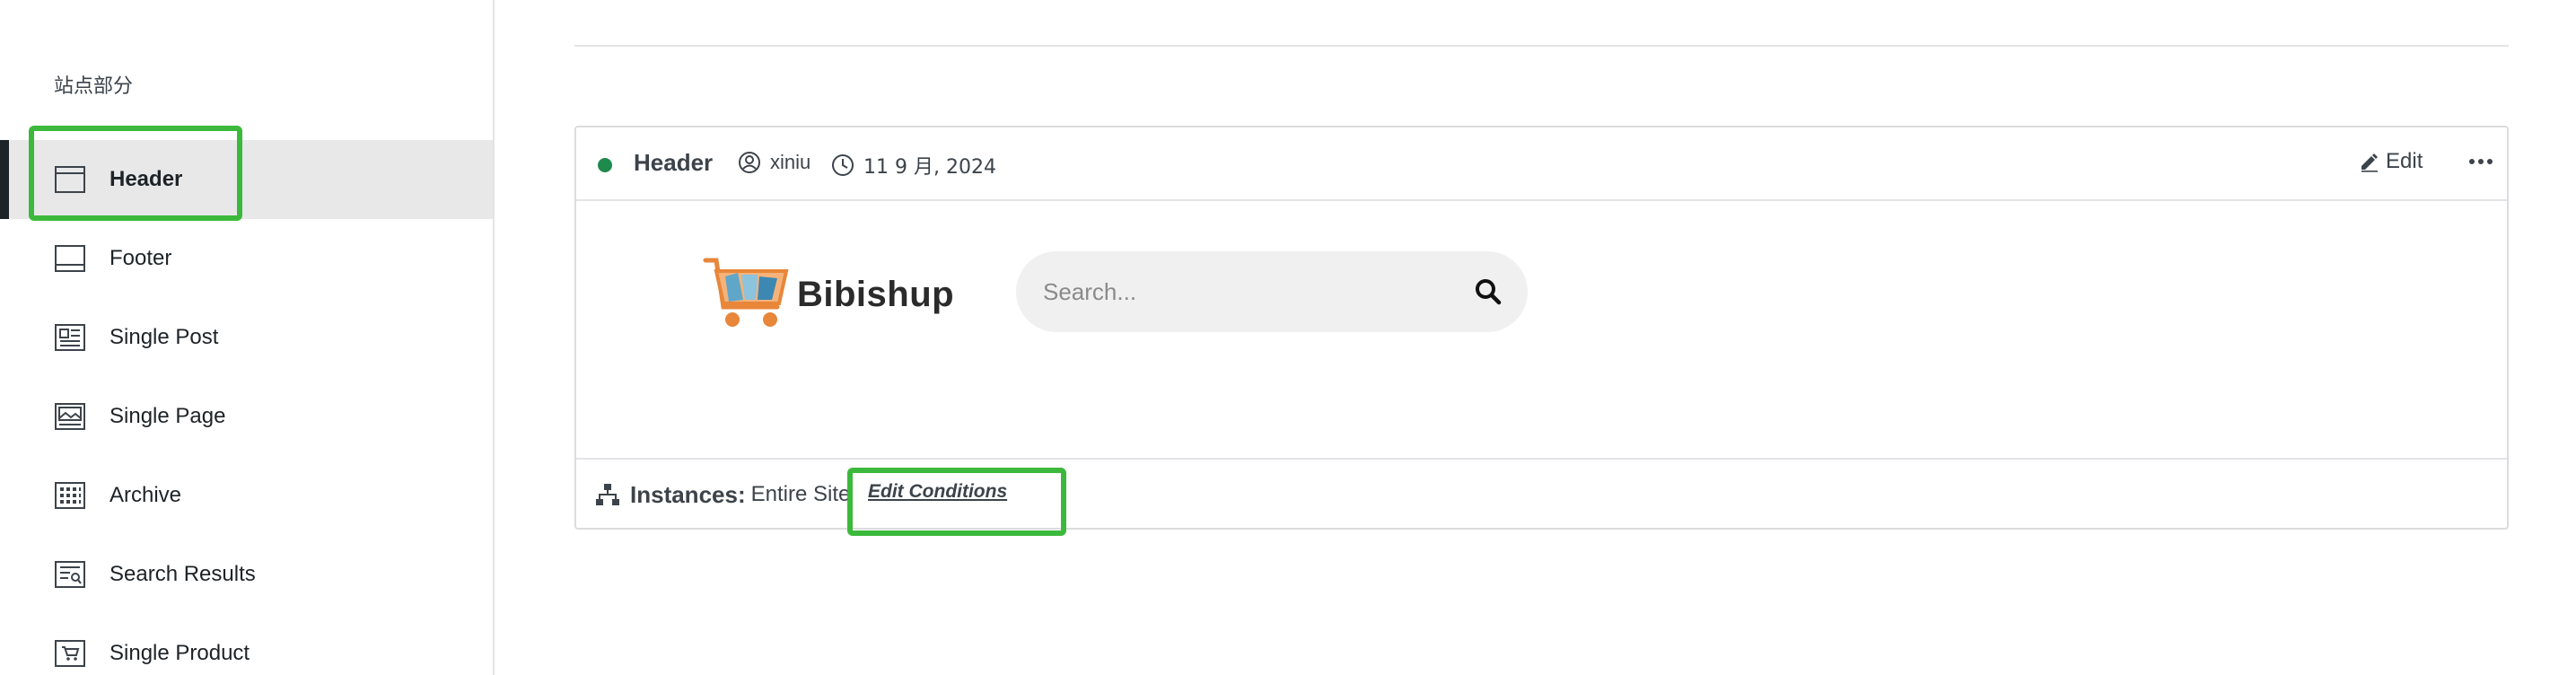 This screenshot has width=2576, height=675. What do you see at coordinates (246, 179) in the screenshot?
I see `sidebar-item-header: Header` at bounding box center [246, 179].